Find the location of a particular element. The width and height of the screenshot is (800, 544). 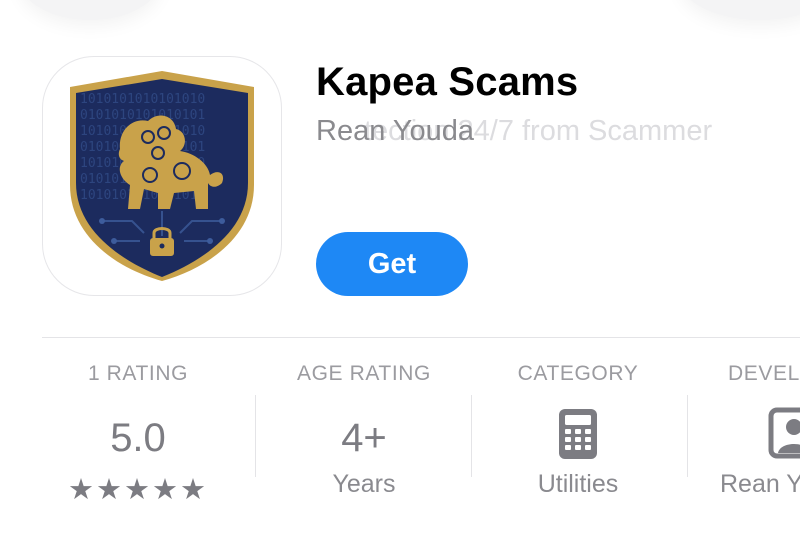

calculator-icon is located at coordinates (578, 434).